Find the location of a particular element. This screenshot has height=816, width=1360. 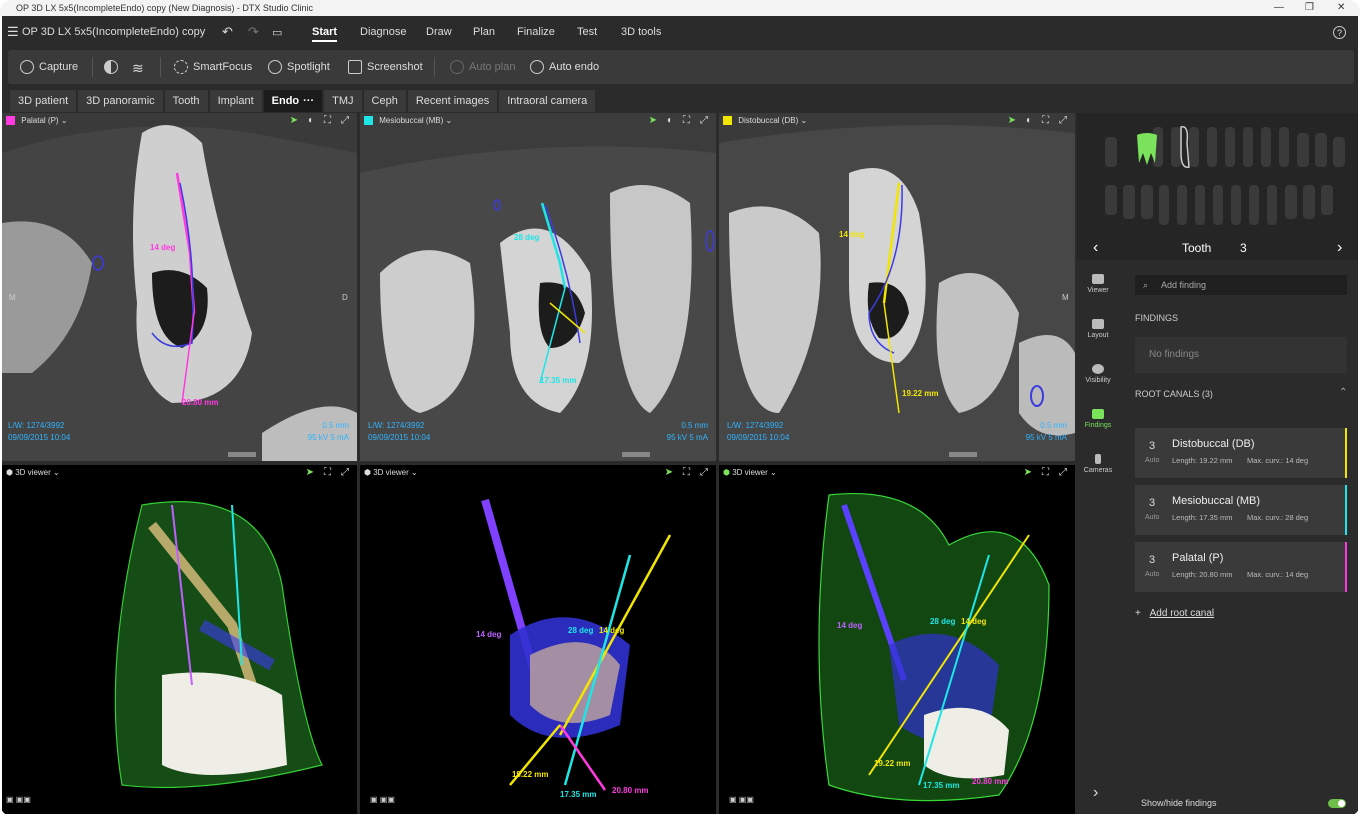

sidebar-item-label: Visibility is located at coordinates (1098, 380).